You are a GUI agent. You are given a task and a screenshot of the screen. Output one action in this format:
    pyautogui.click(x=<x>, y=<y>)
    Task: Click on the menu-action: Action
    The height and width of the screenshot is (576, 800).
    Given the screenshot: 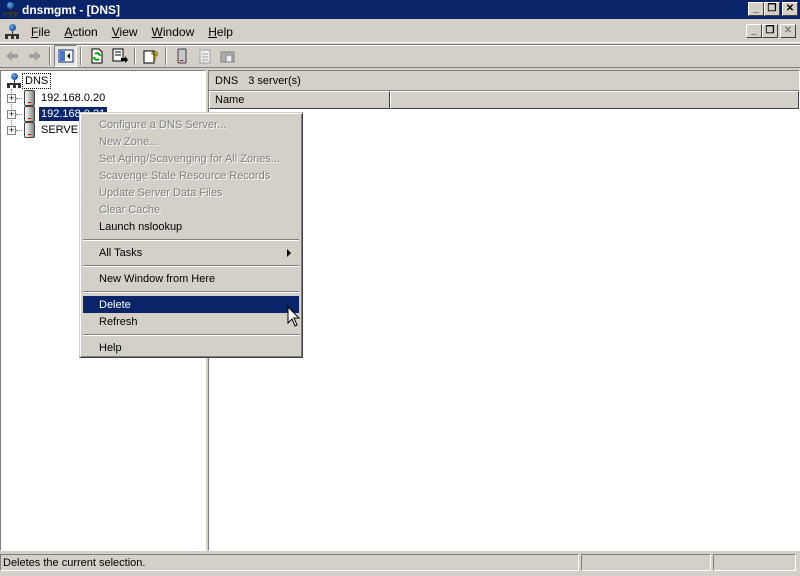 What is the action you would take?
    pyautogui.click(x=80, y=32)
    